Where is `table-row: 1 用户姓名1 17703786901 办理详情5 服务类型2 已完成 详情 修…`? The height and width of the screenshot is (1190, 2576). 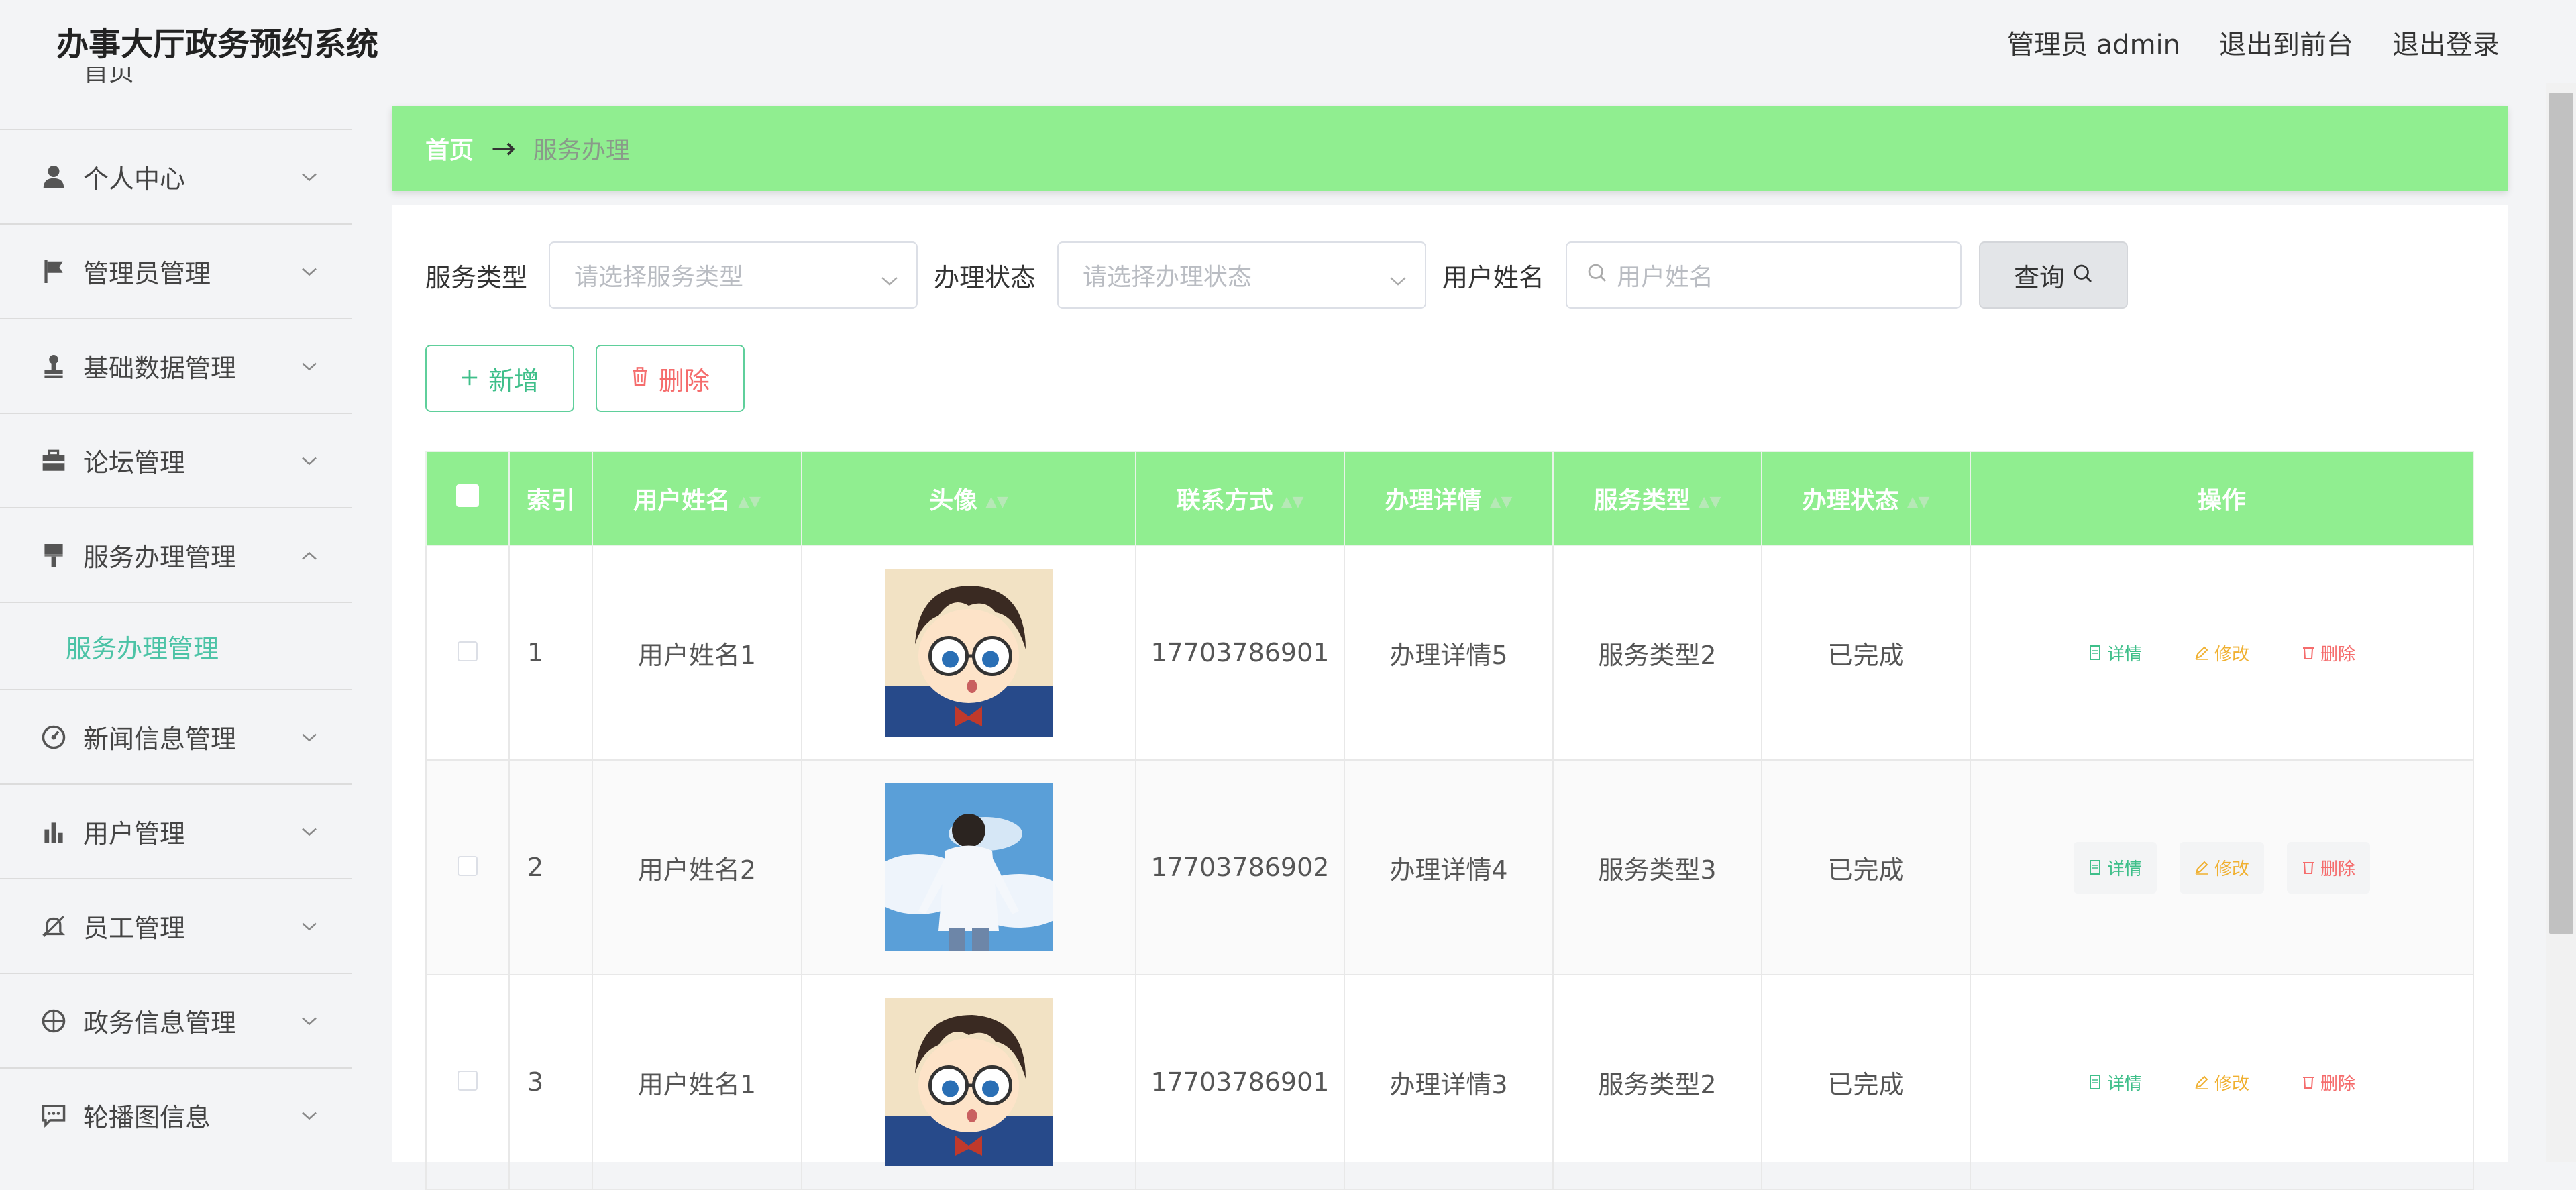
table-row: 1 用户姓名1 17703786901 办理详情5 服务类型2 已完成 详情 修… is located at coordinates (1449, 653).